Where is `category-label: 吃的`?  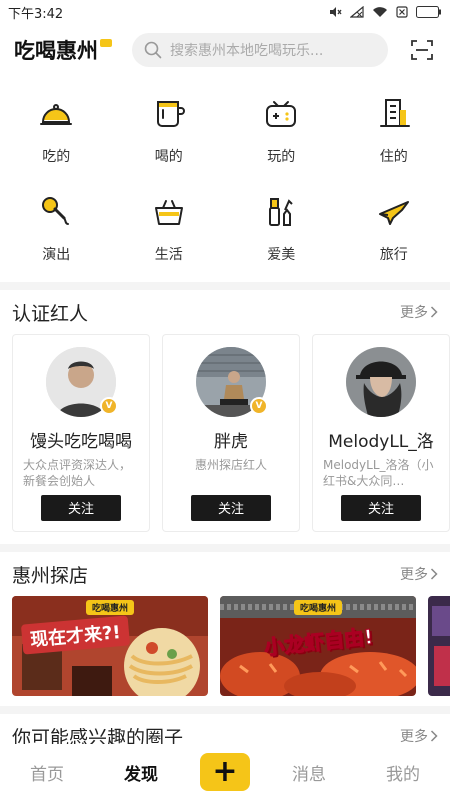
category-label: 吃的 is located at coordinates (56, 157).